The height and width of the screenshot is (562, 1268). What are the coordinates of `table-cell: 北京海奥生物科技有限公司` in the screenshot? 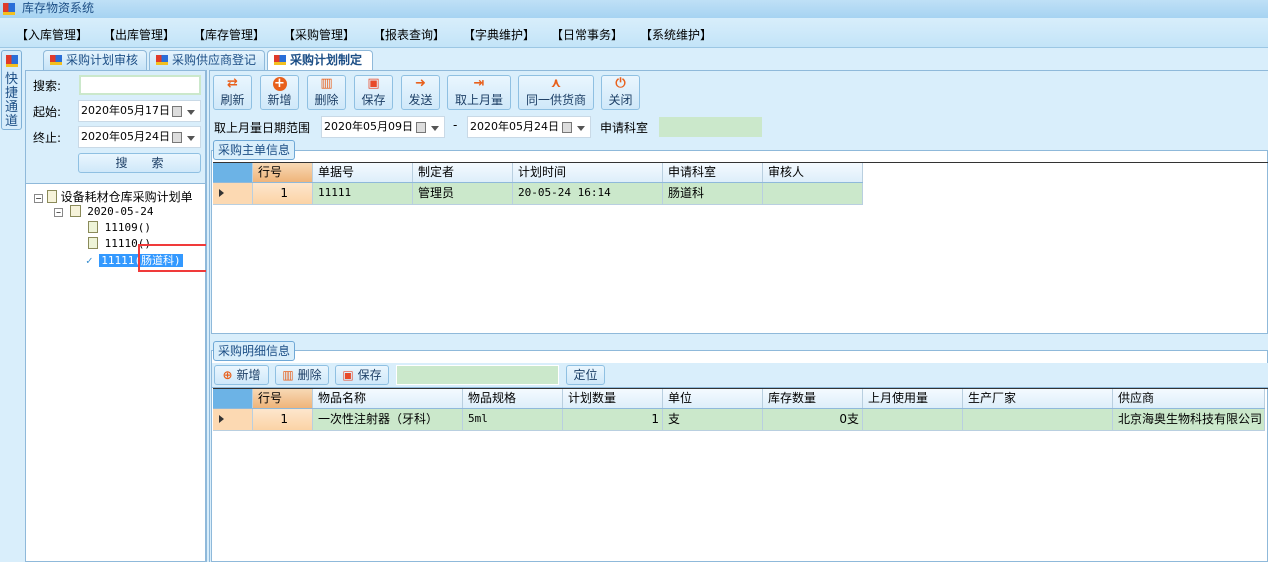 It's located at (1189, 419).